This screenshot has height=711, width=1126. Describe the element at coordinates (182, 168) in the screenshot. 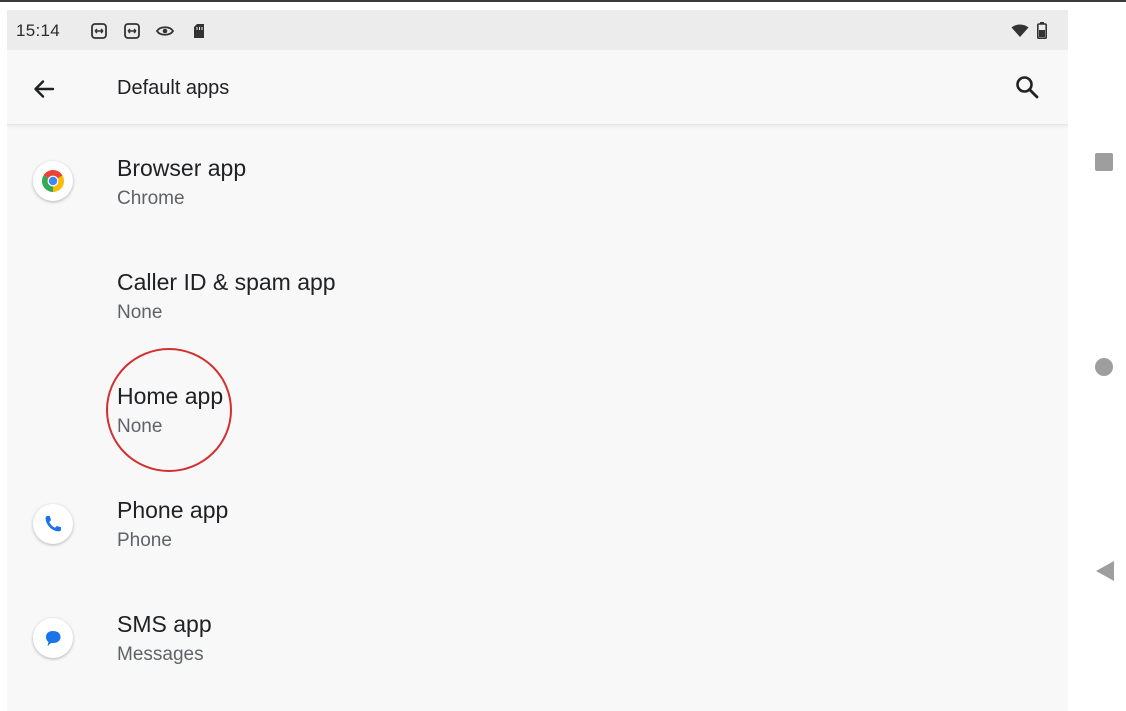

I see `item-title: Browser app` at that location.